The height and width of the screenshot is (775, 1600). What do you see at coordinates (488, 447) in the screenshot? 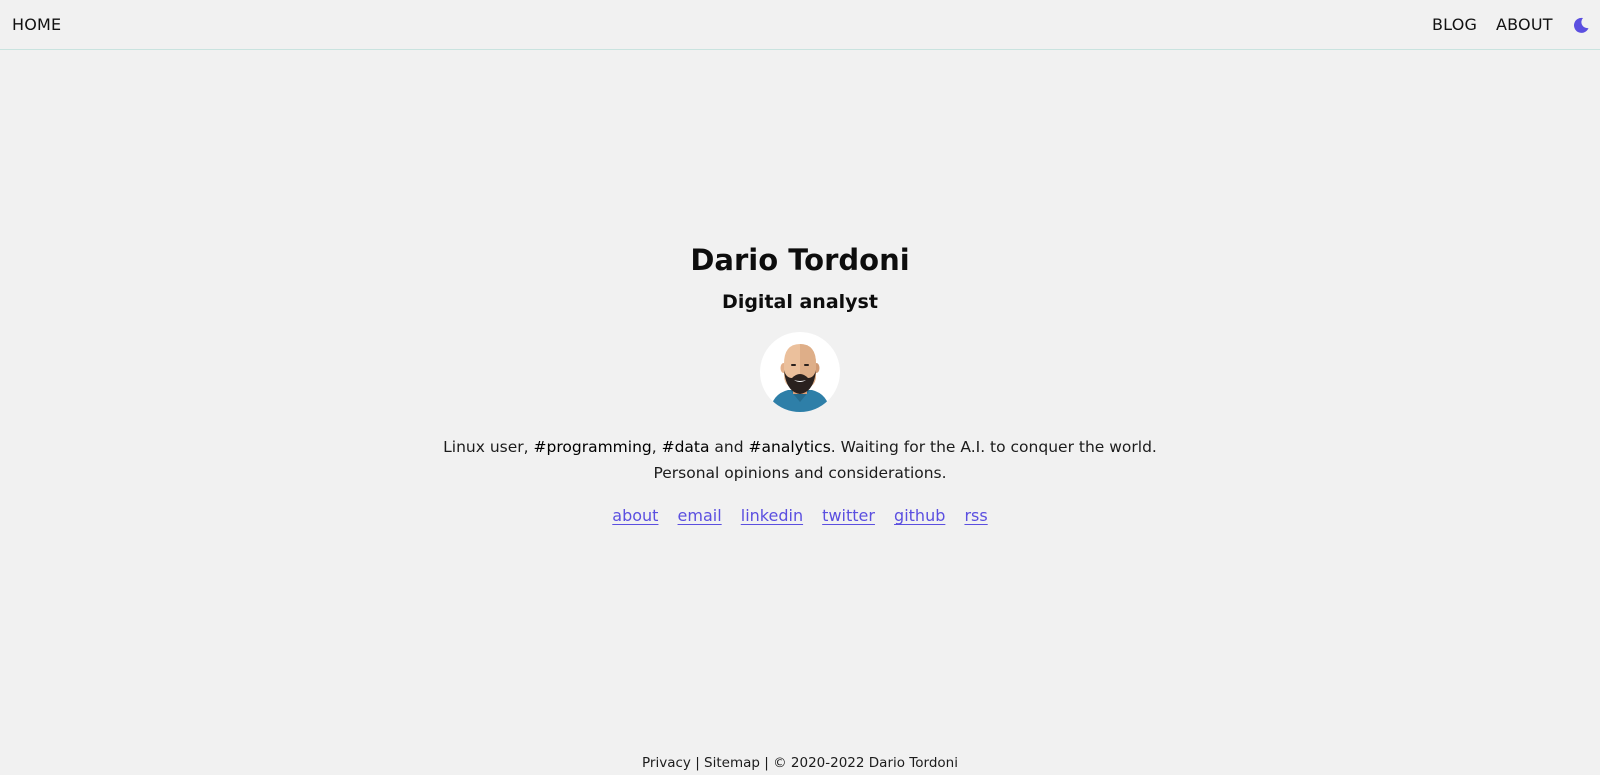
I see `bio-part: Linux user,` at bounding box center [488, 447].